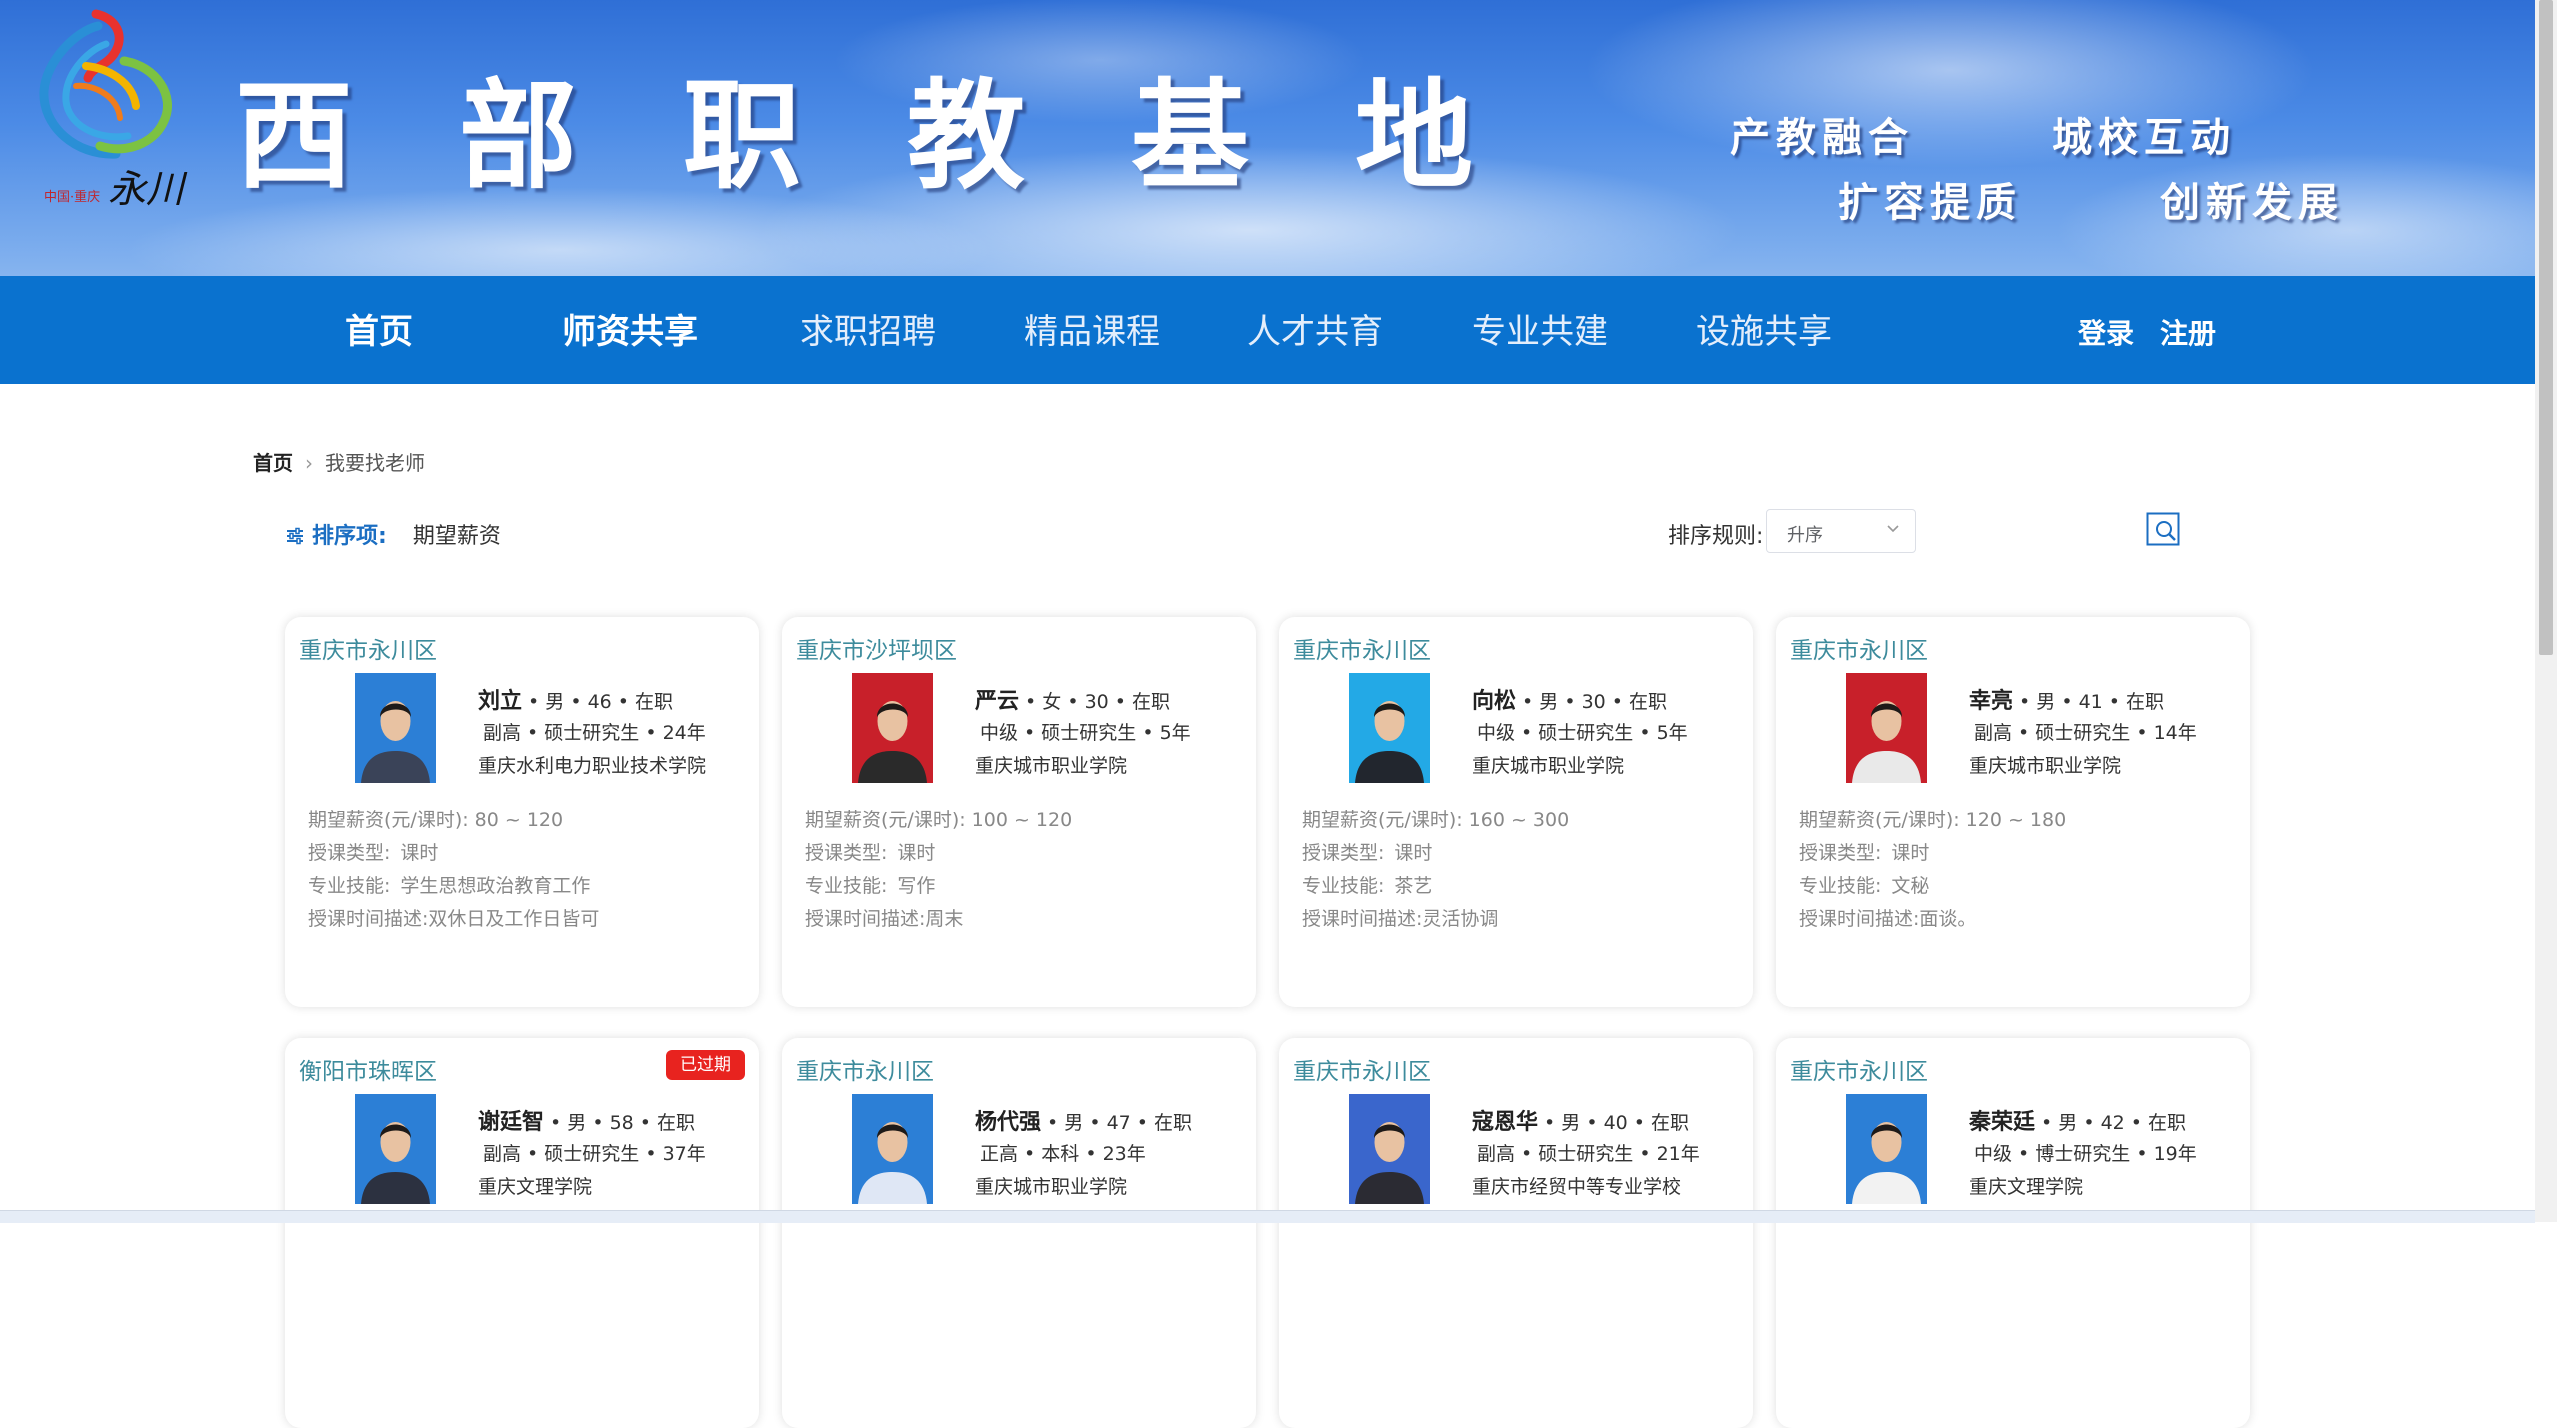 The width and height of the screenshot is (2557, 1428). I want to click on teacher-name: 幸亮, so click(1991, 701).